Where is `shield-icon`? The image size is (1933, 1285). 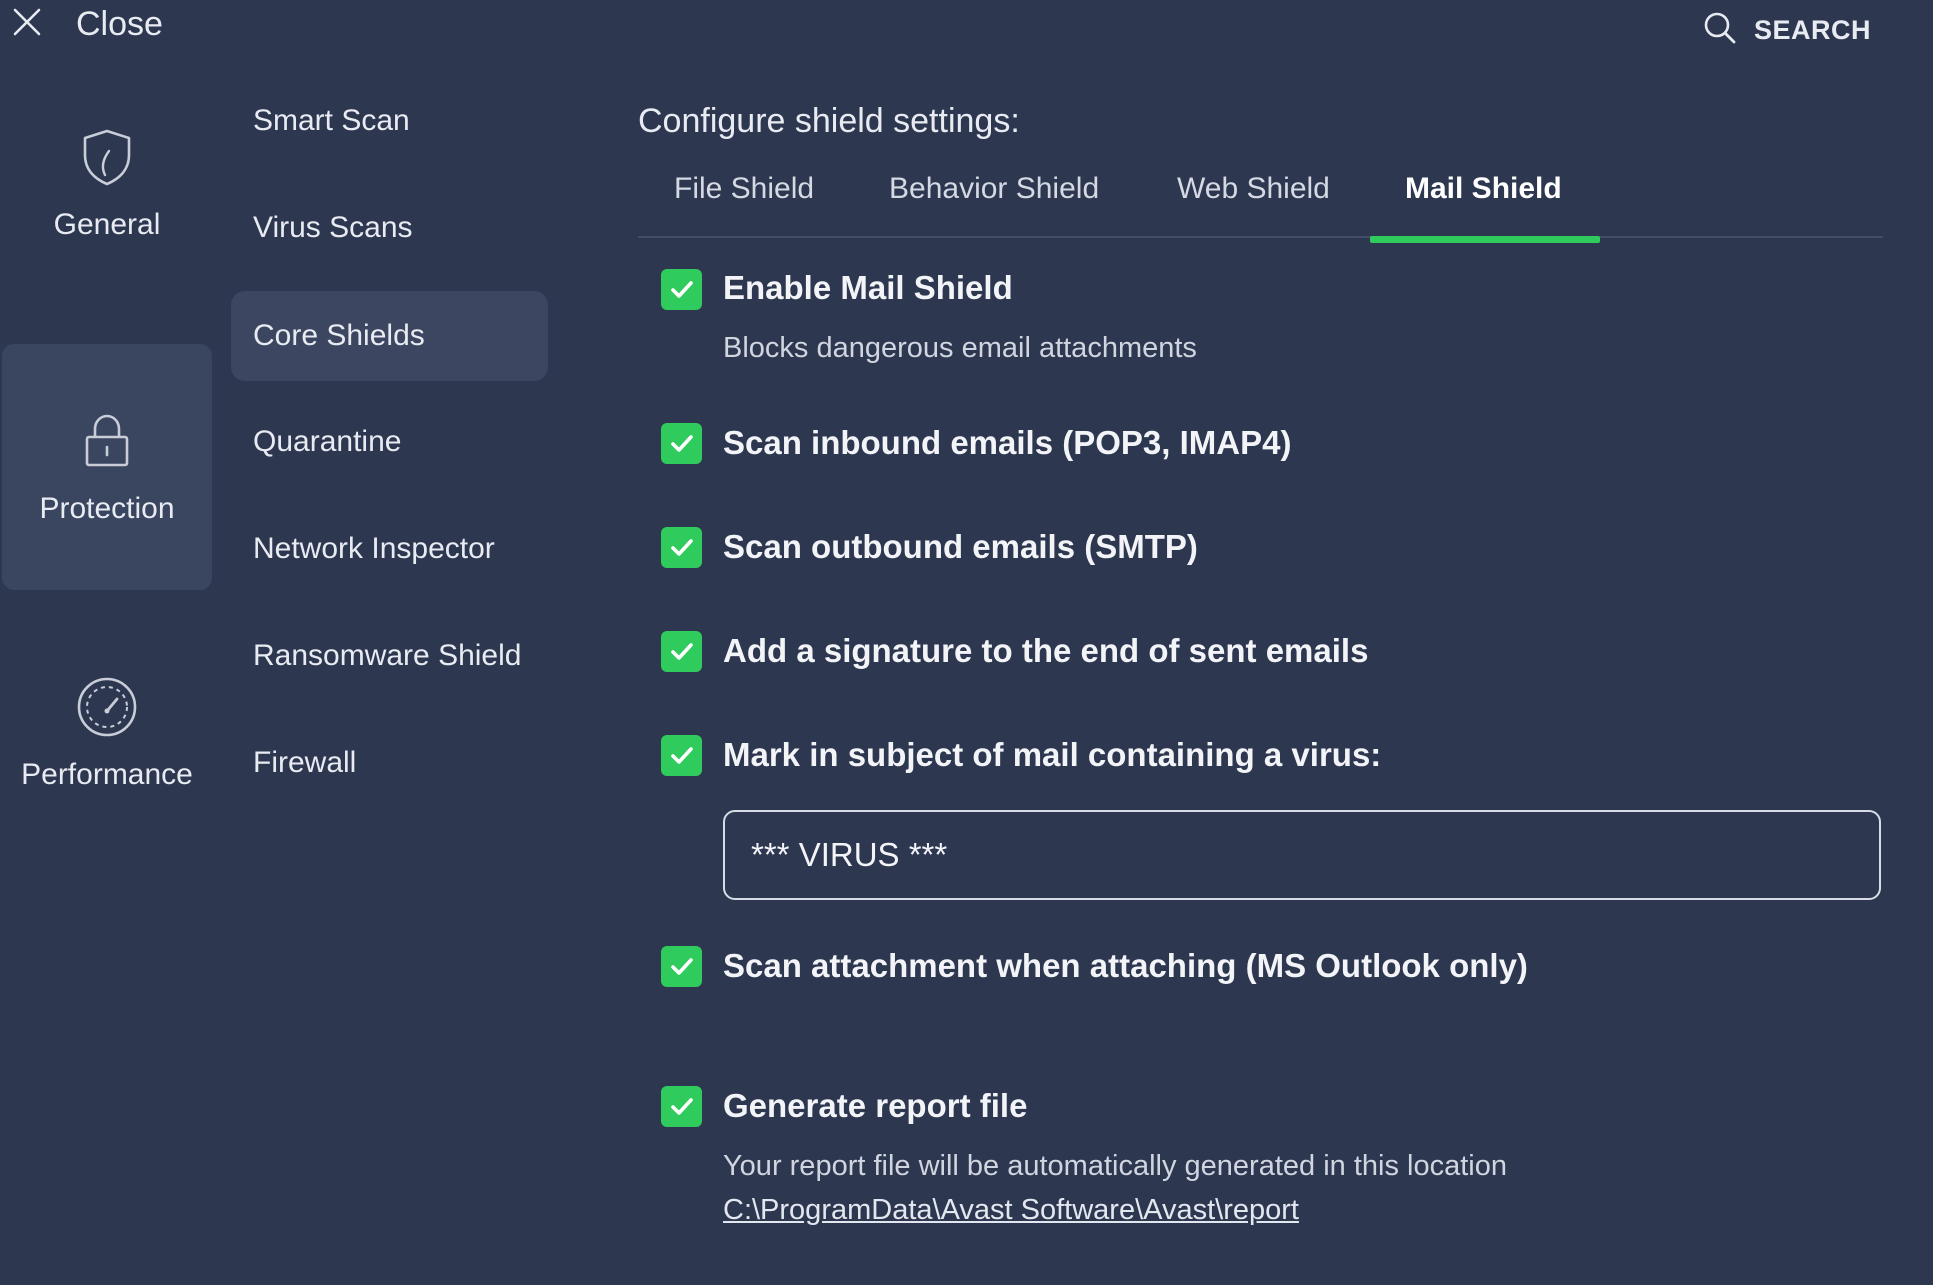 shield-icon is located at coordinates (107, 166).